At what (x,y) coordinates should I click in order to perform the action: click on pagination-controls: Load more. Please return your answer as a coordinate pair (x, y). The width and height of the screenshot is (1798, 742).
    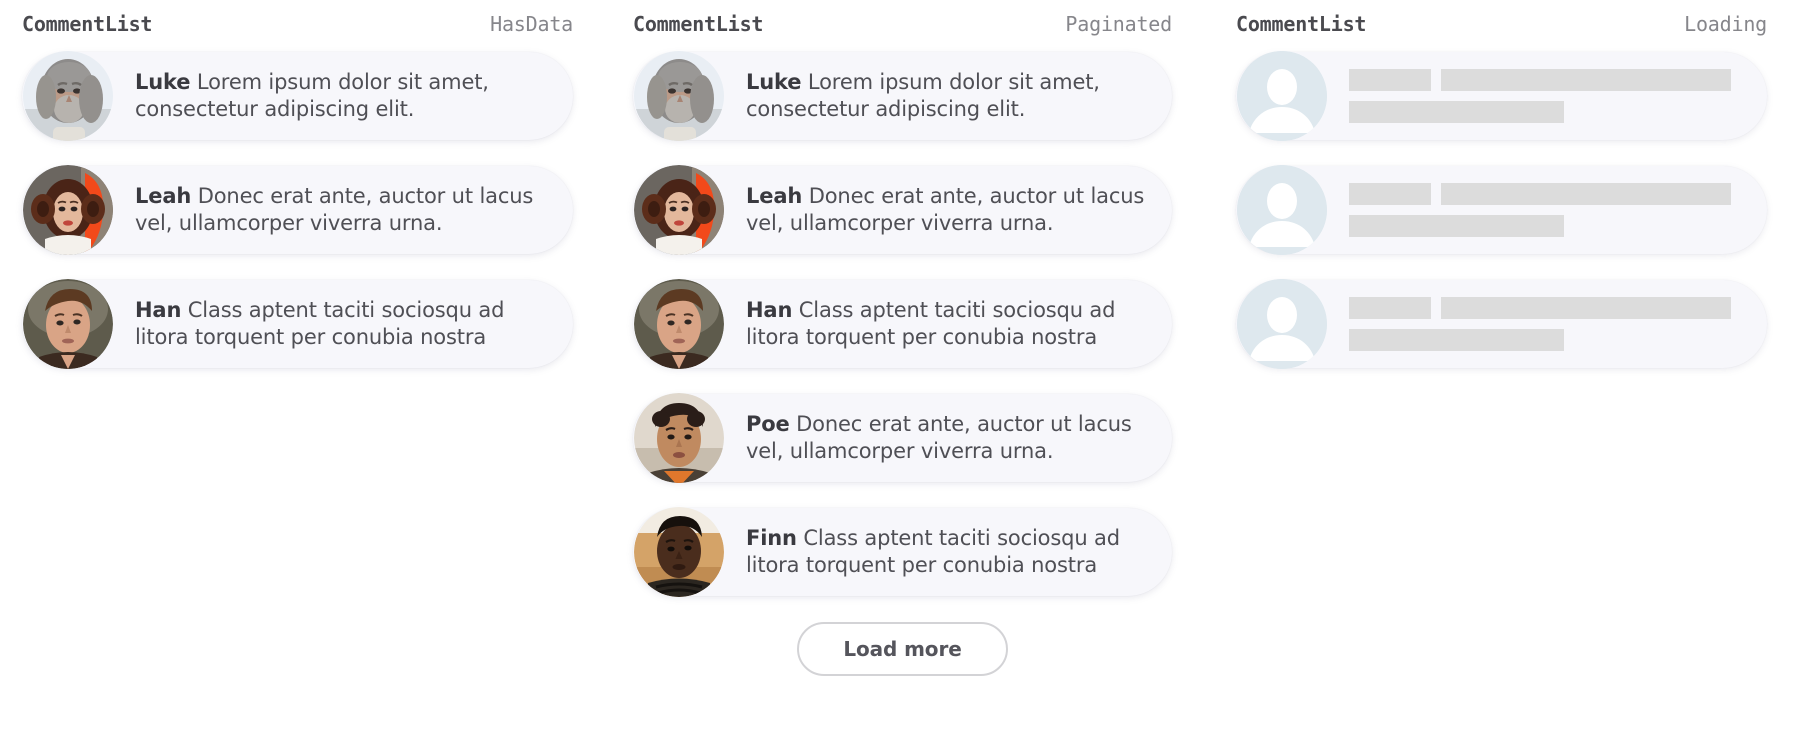
    Looking at the image, I should click on (902, 649).